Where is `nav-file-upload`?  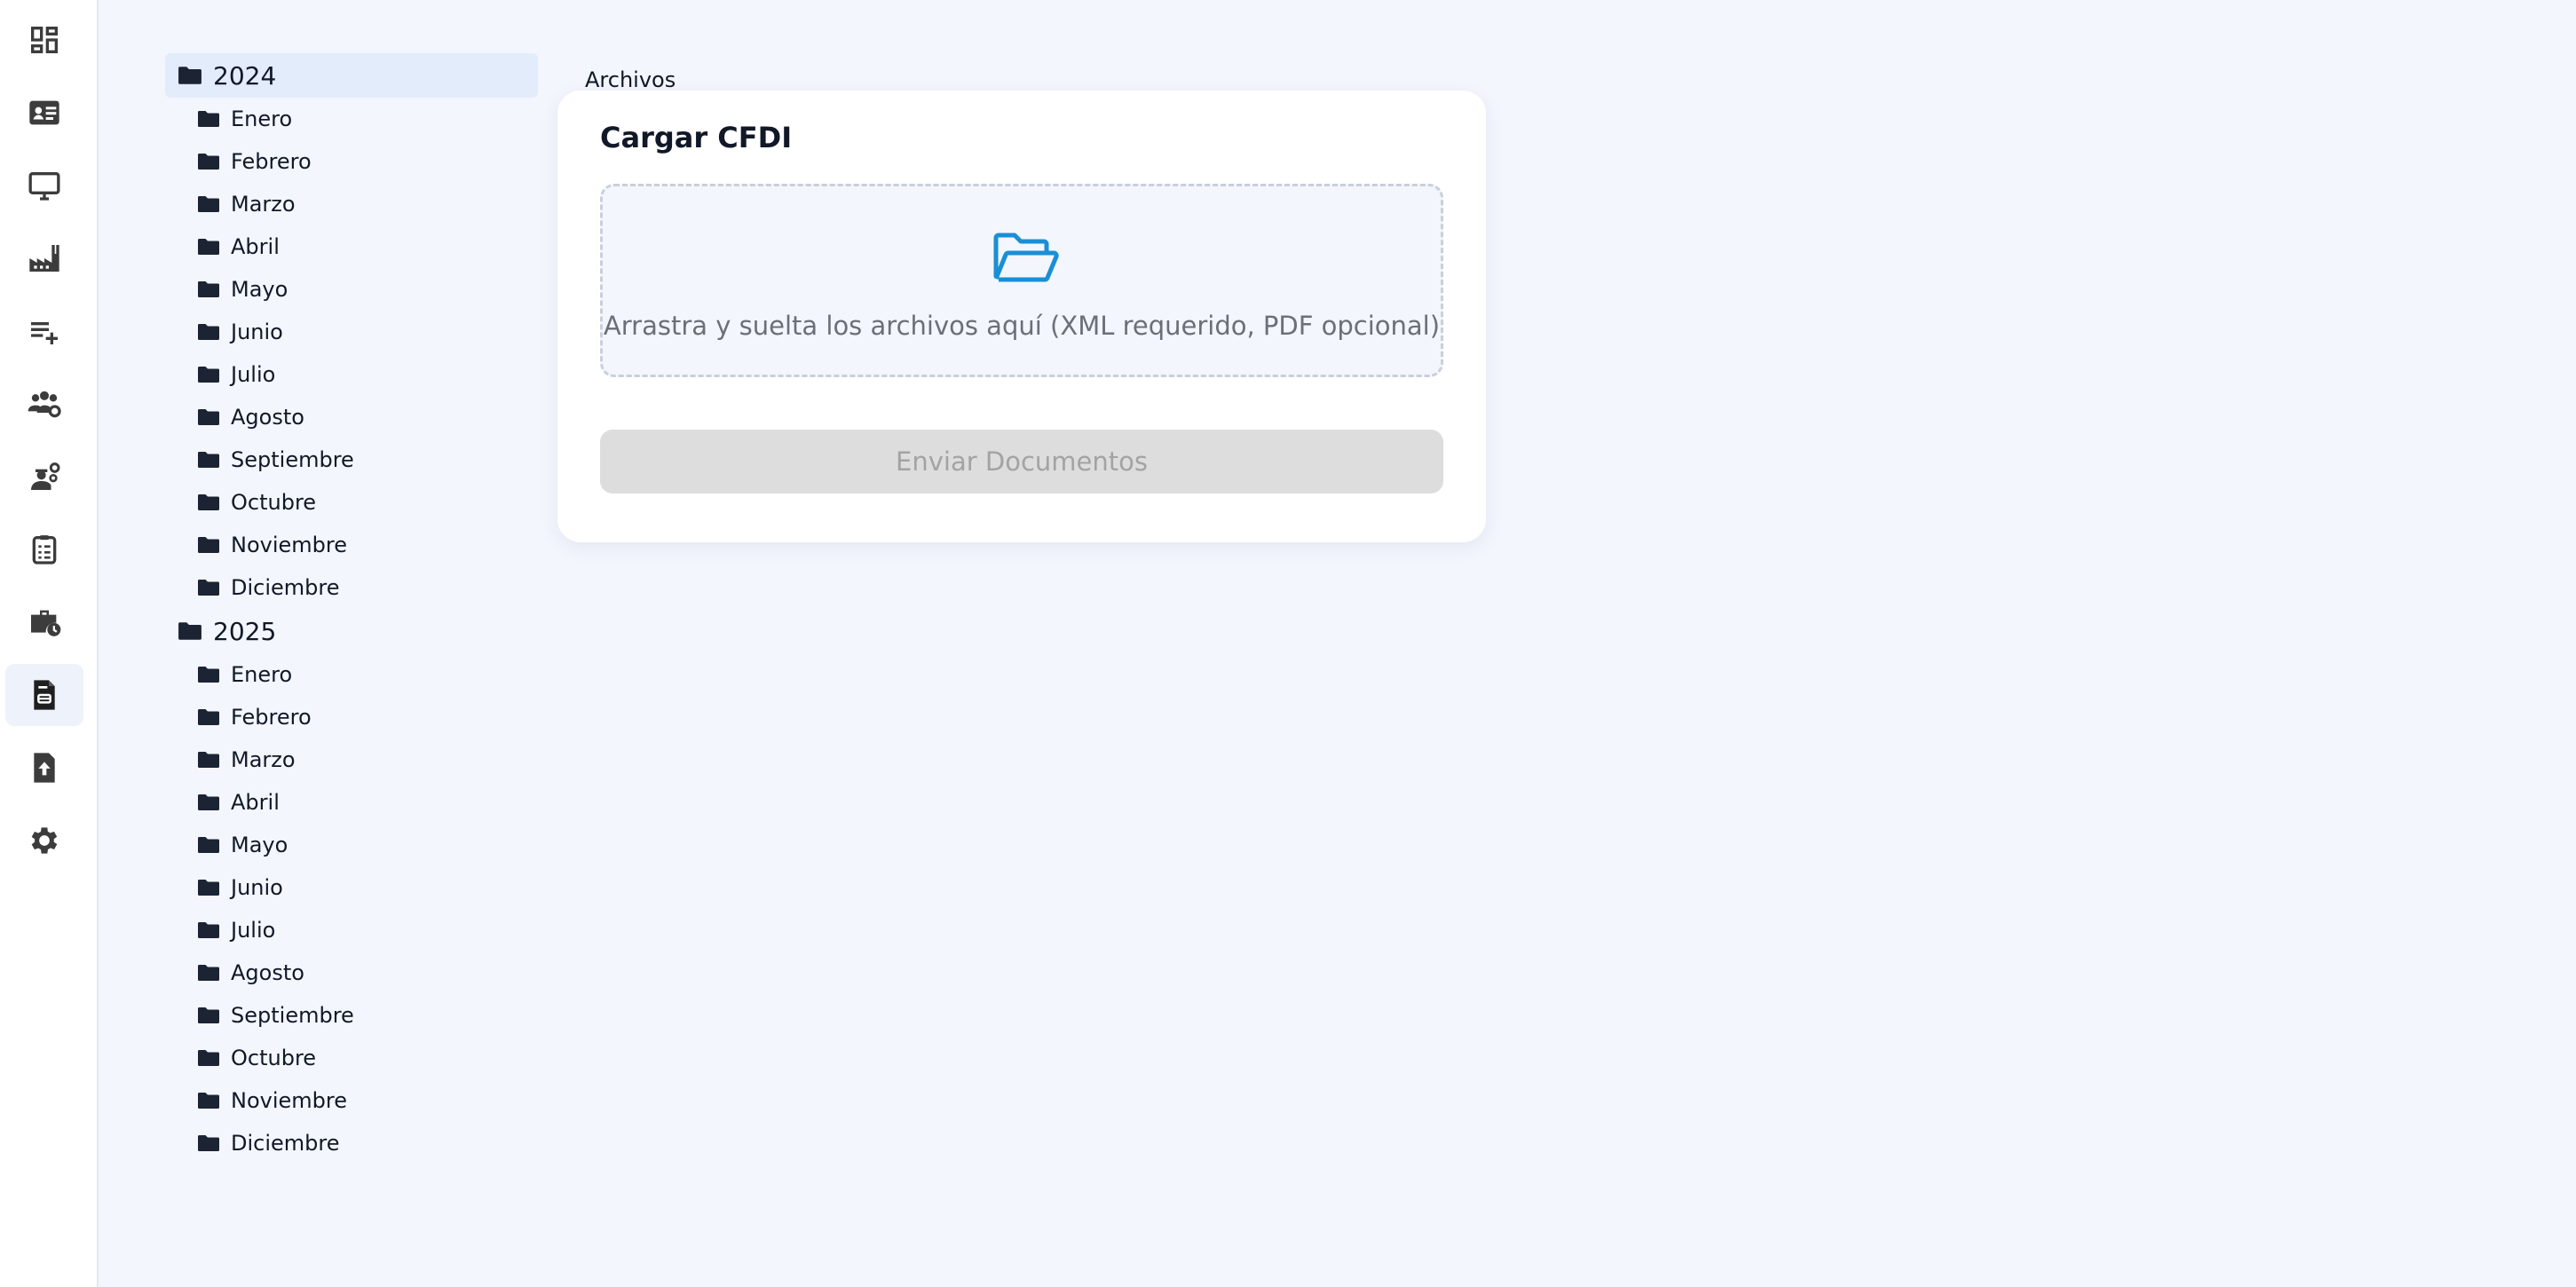 nav-file-upload is located at coordinates (44, 768).